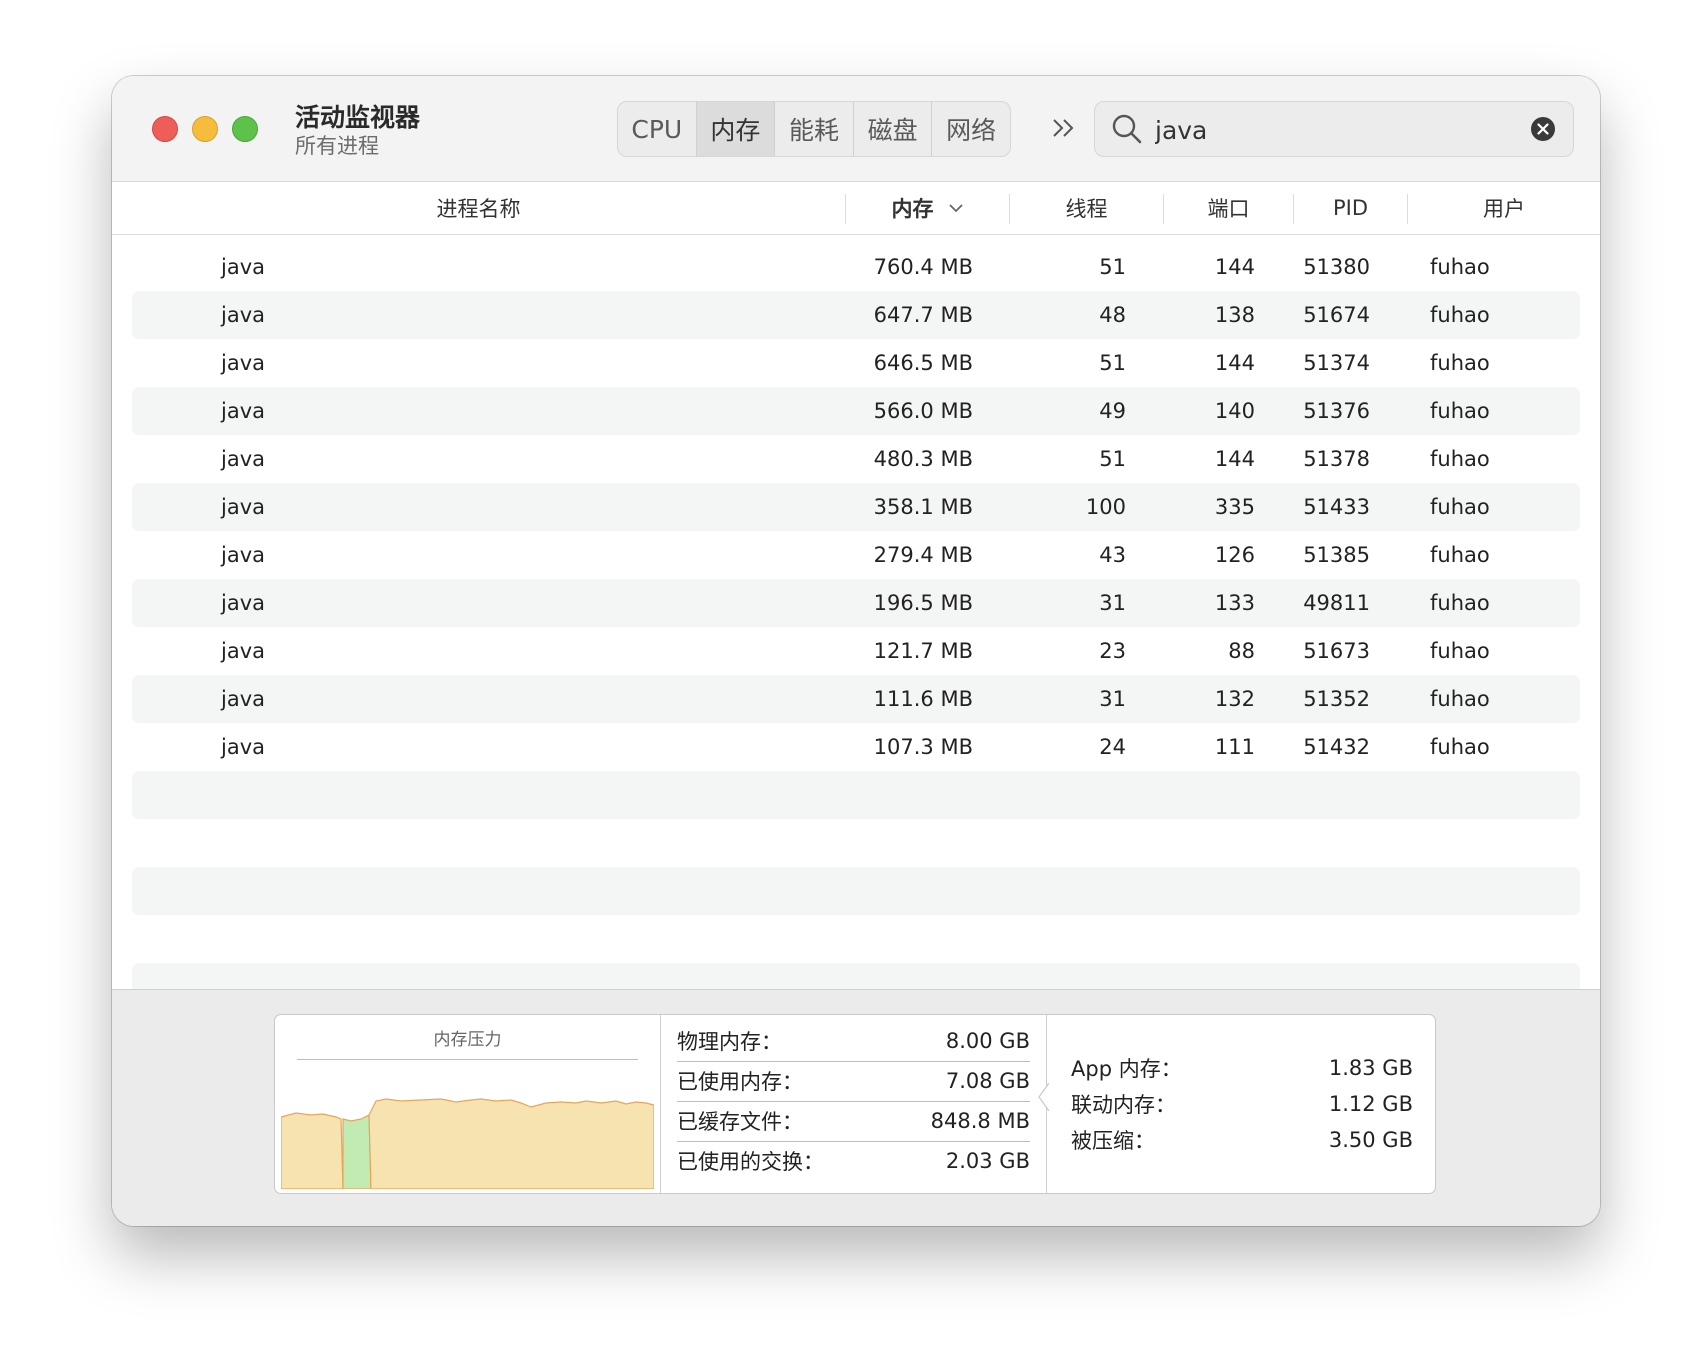 This screenshot has height=1368, width=1704. What do you see at coordinates (893, 129) in the screenshot?
I see `tab-disk: 磁盘` at bounding box center [893, 129].